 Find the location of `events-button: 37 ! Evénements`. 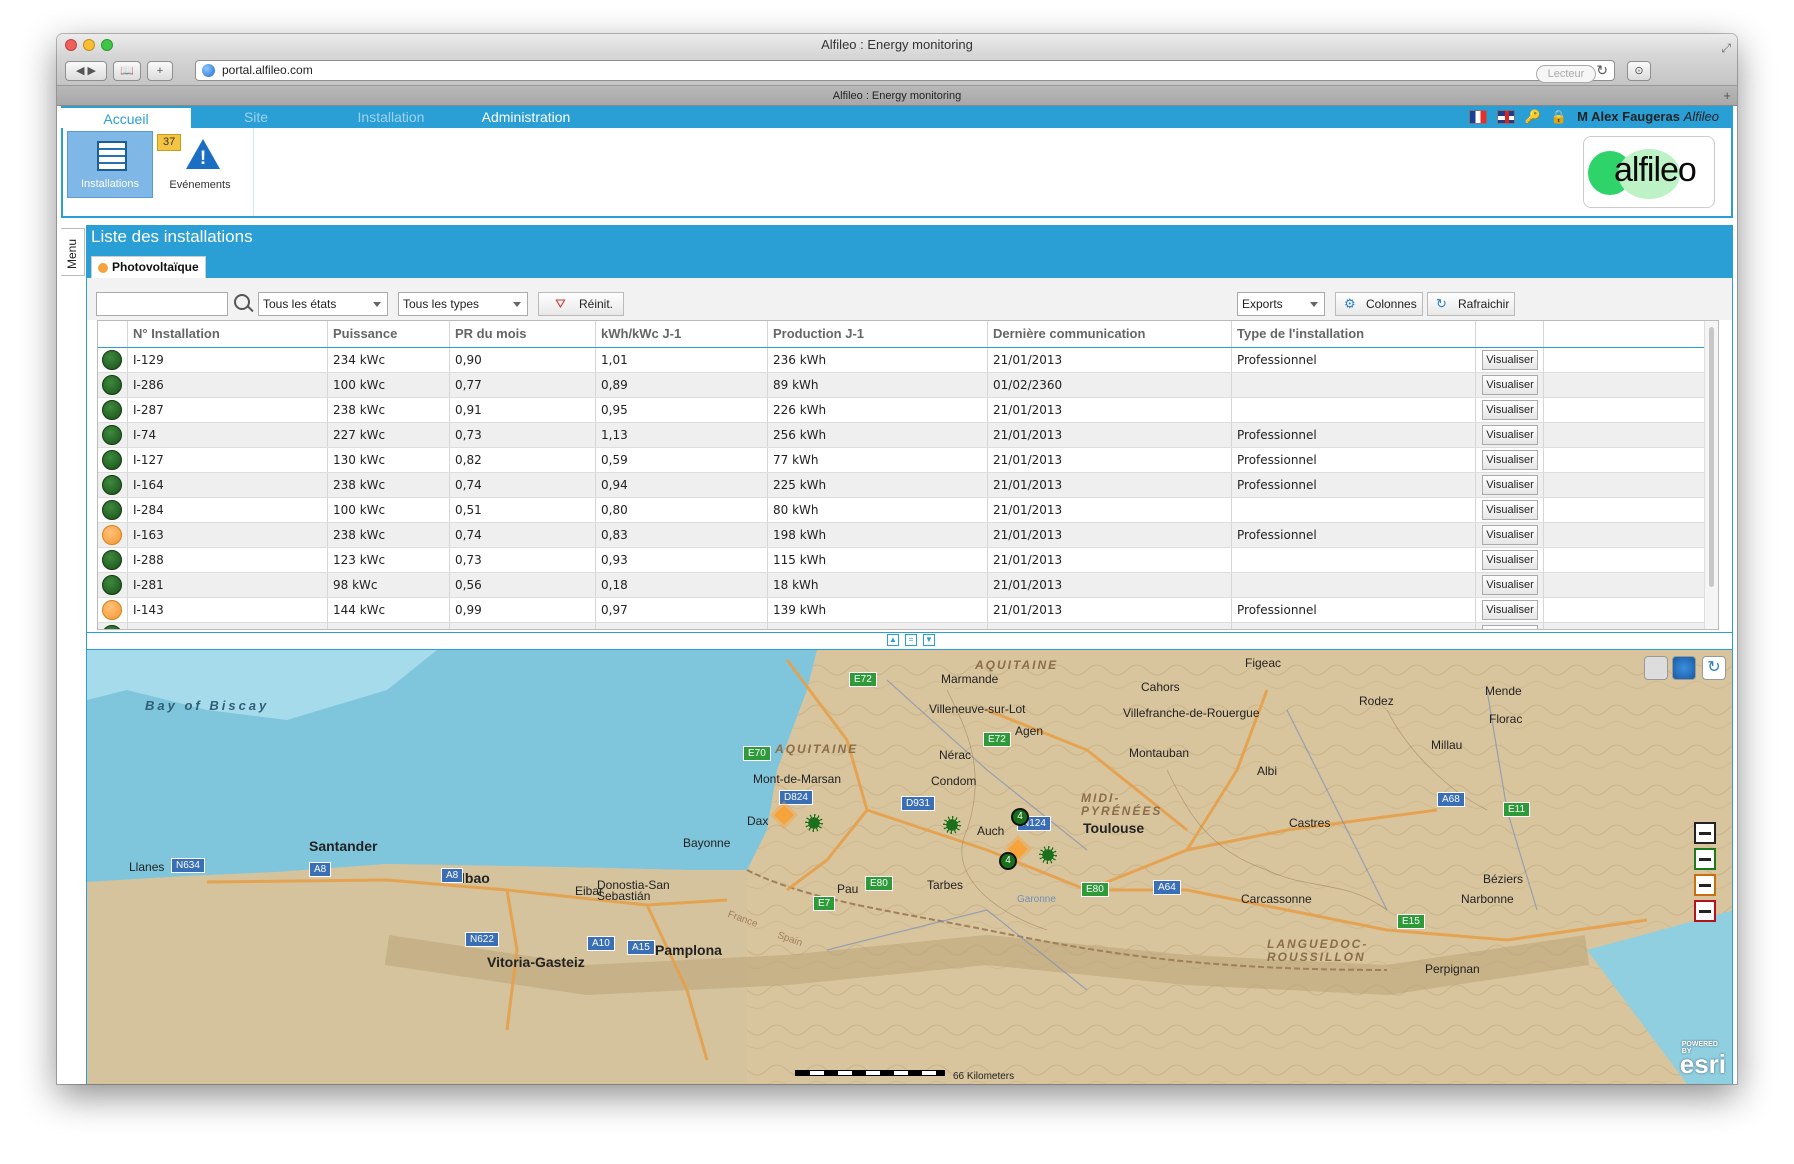

events-button: 37 ! Evénements is located at coordinates (200, 164).